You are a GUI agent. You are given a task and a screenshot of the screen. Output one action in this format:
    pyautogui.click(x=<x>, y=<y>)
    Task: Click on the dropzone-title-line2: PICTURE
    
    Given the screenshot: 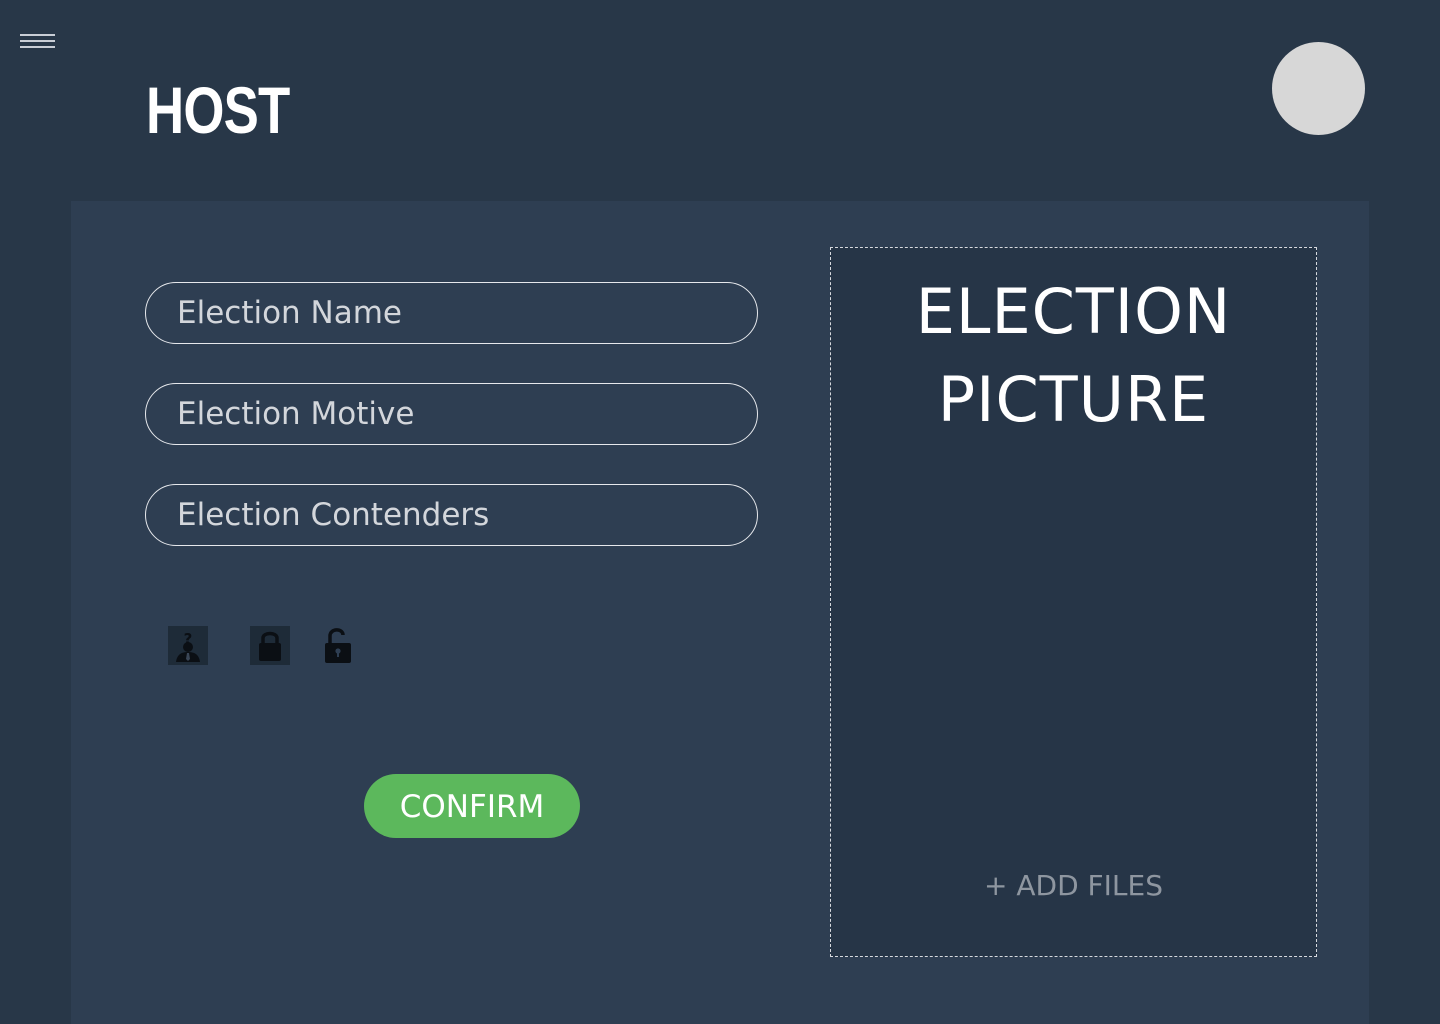 What is the action you would take?
    pyautogui.click(x=1073, y=399)
    